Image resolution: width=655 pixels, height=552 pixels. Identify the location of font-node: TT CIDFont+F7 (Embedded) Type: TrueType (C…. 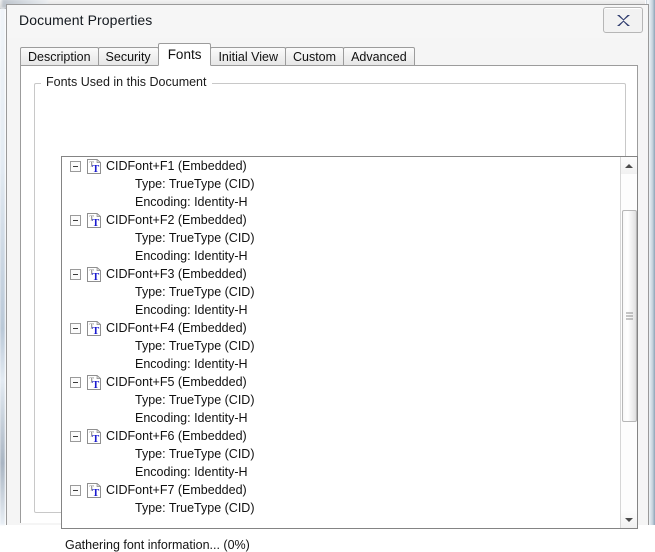
(341, 499).